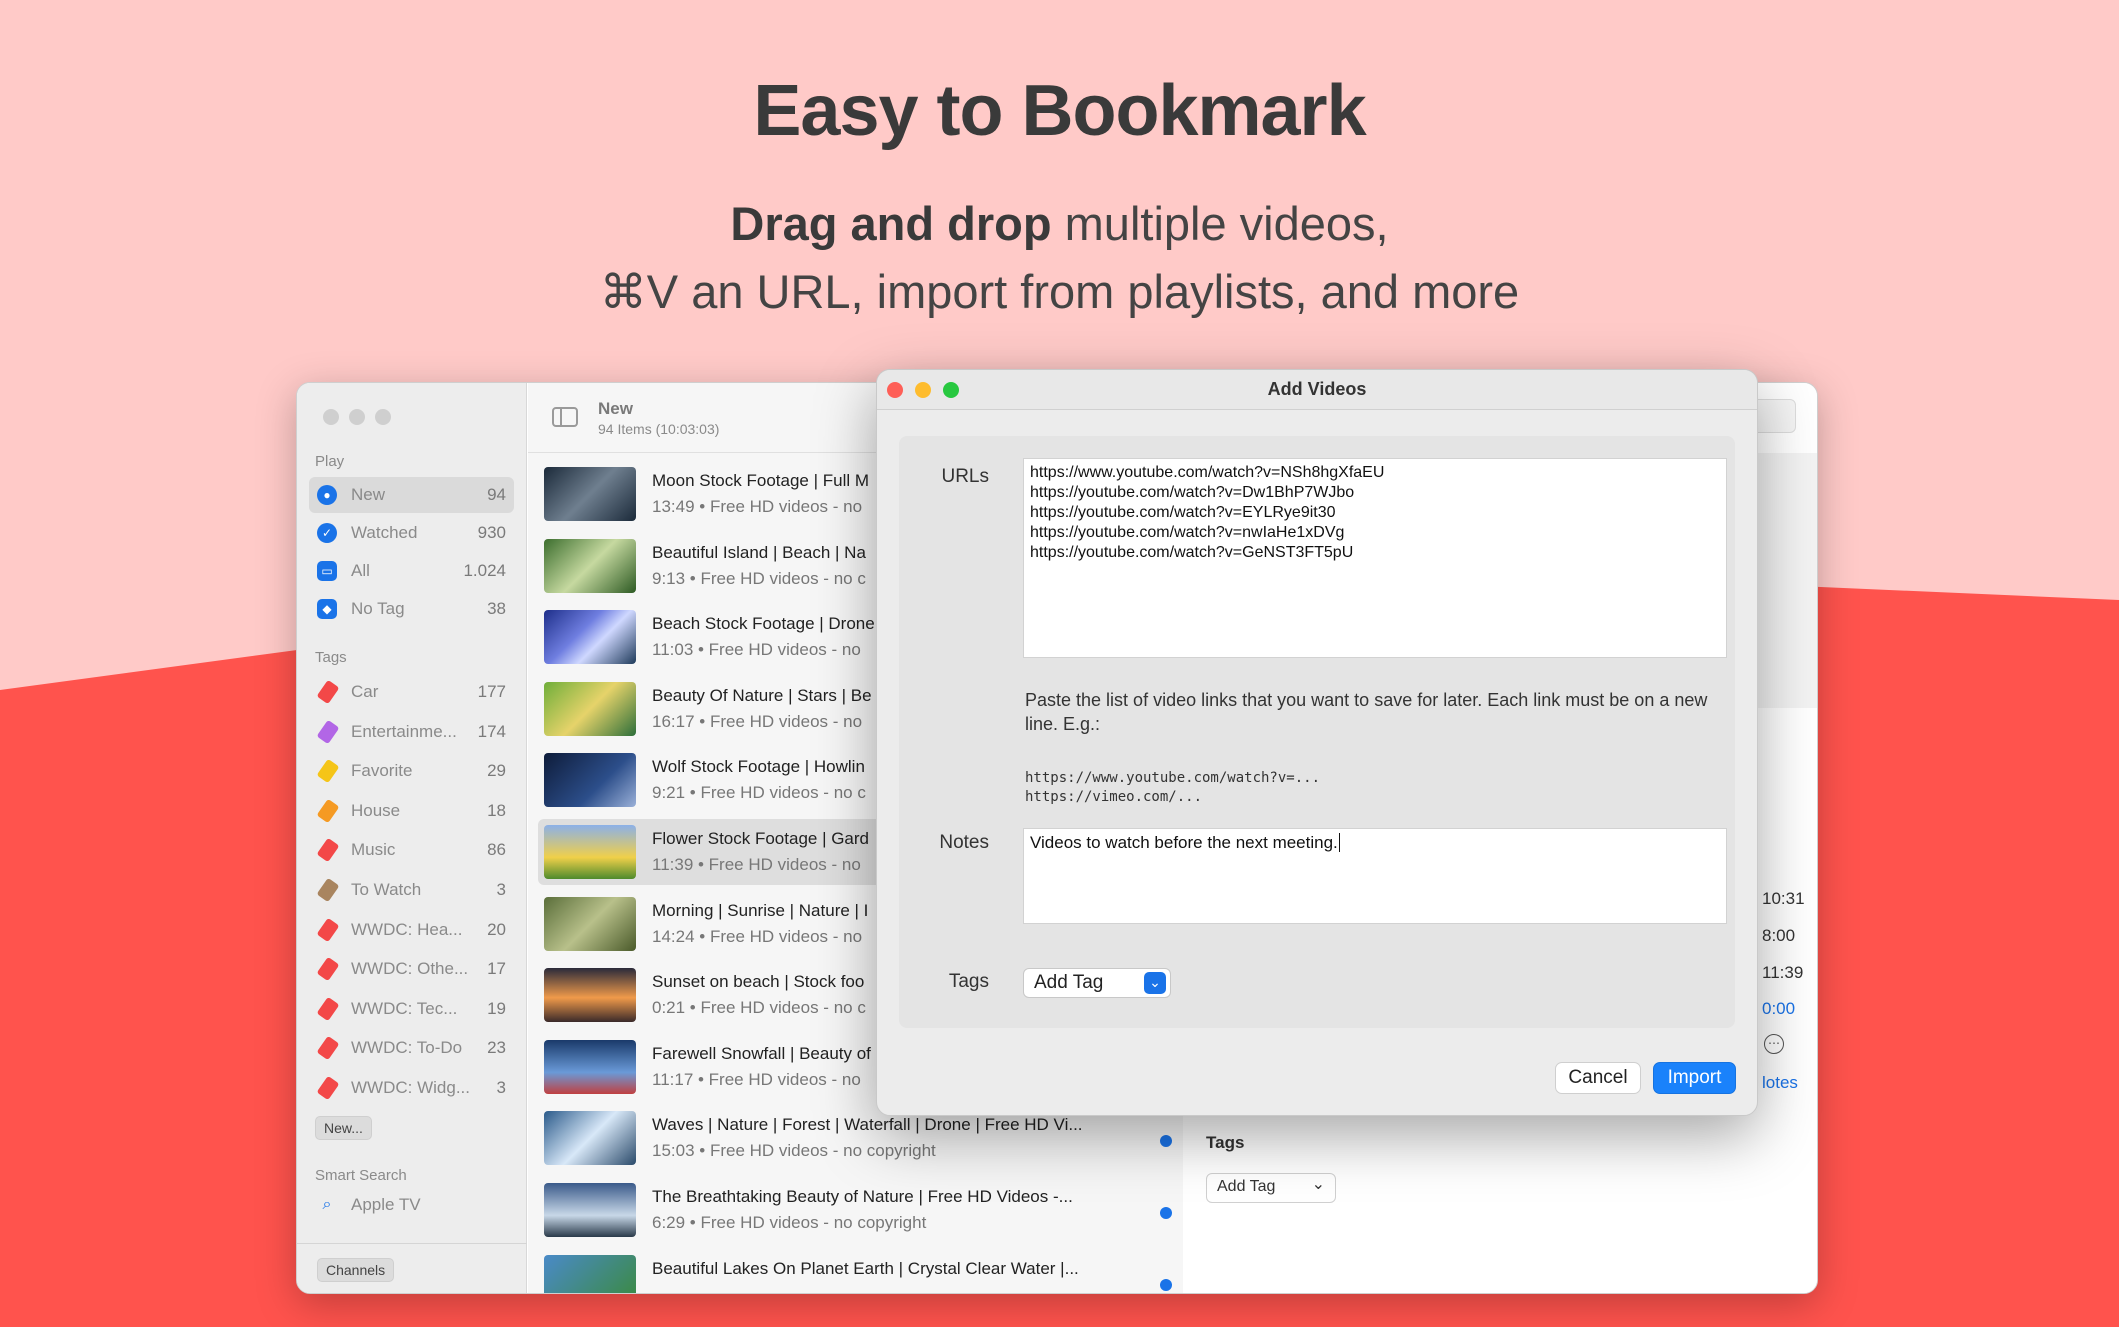 The height and width of the screenshot is (1327, 2119). What do you see at coordinates (491, 731) in the screenshot?
I see `sidebar-tag-count: 174` at bounding box center [491, 731].